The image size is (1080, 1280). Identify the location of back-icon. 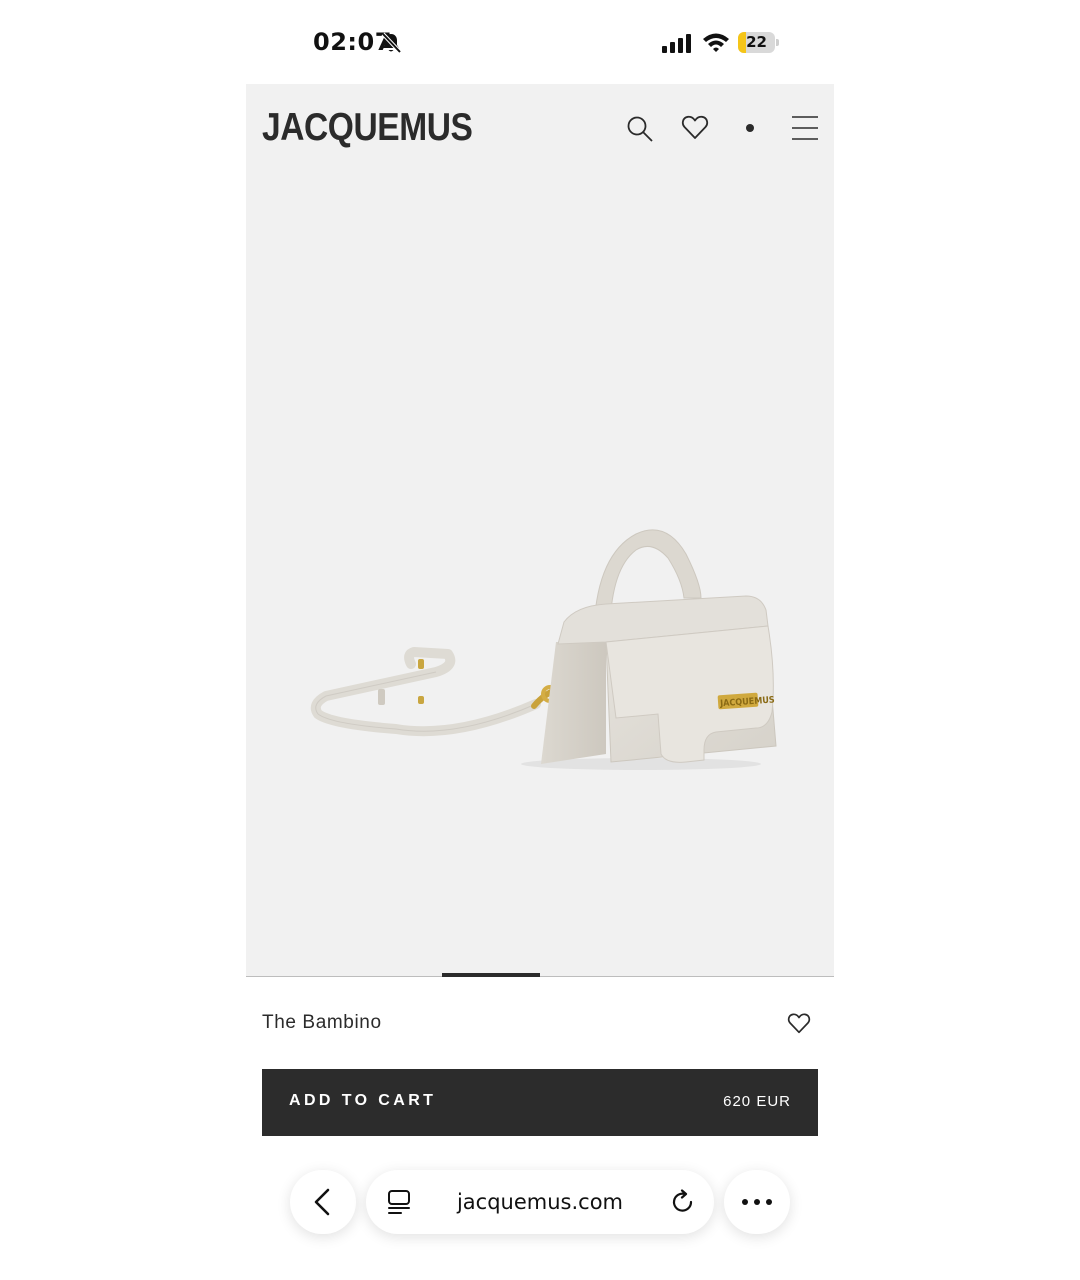
(322, 1202).